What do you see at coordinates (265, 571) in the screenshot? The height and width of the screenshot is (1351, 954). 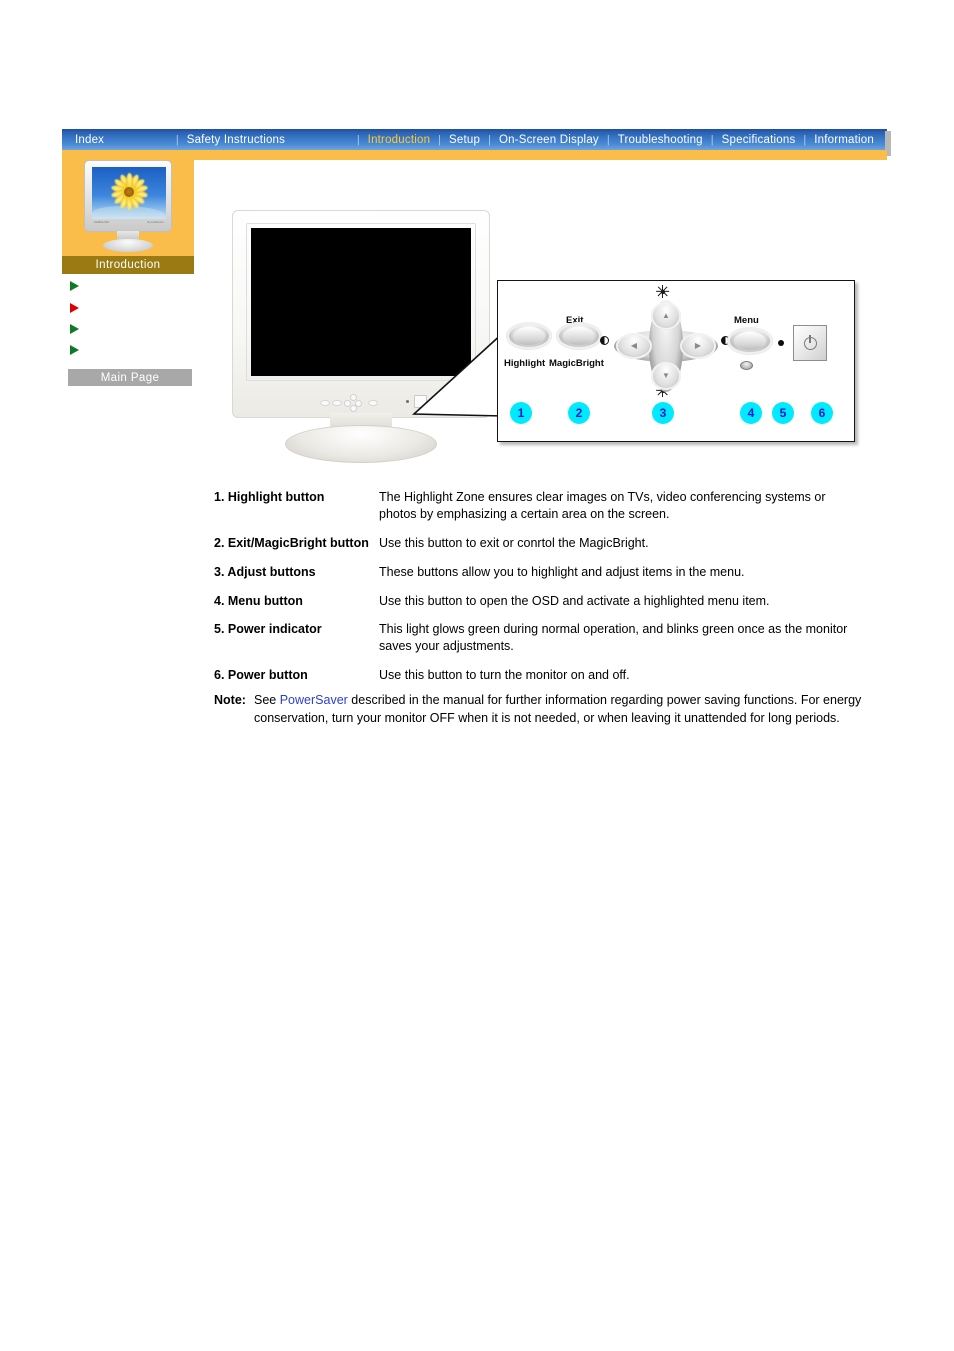 I see `description-term: 3. Adjust buttons` at bounding box center [265, 571].